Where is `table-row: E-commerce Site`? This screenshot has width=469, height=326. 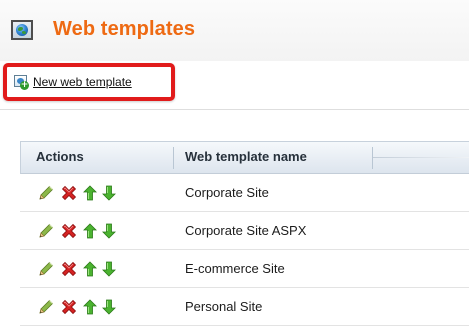 table-row: E-commerce Site is located at coordinates (244, 269).